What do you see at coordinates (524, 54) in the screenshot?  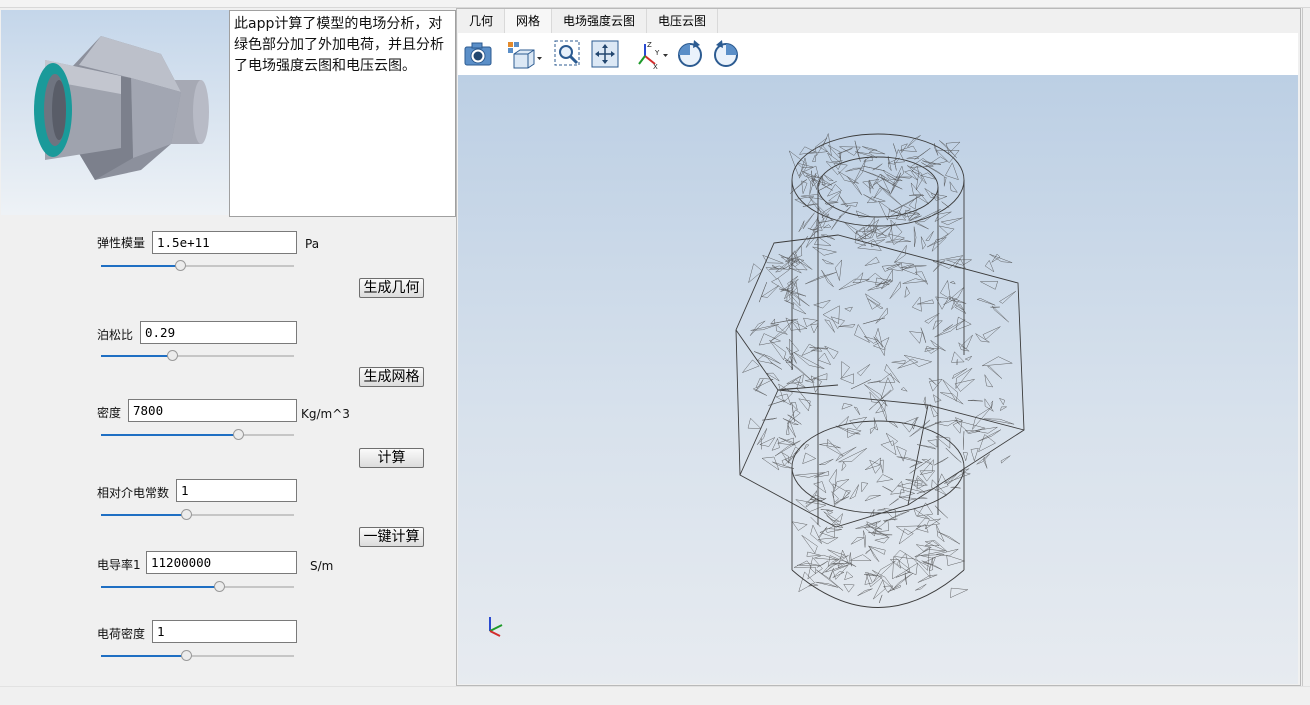 I see `view-cube-icon` at bounding box center [524, 54].